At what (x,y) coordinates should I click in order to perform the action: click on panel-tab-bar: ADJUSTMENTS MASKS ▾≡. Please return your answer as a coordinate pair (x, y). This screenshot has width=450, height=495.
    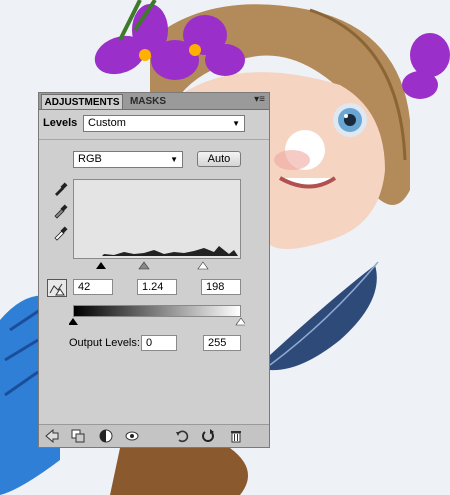
    Looking at the image, I should click on (154, 101).